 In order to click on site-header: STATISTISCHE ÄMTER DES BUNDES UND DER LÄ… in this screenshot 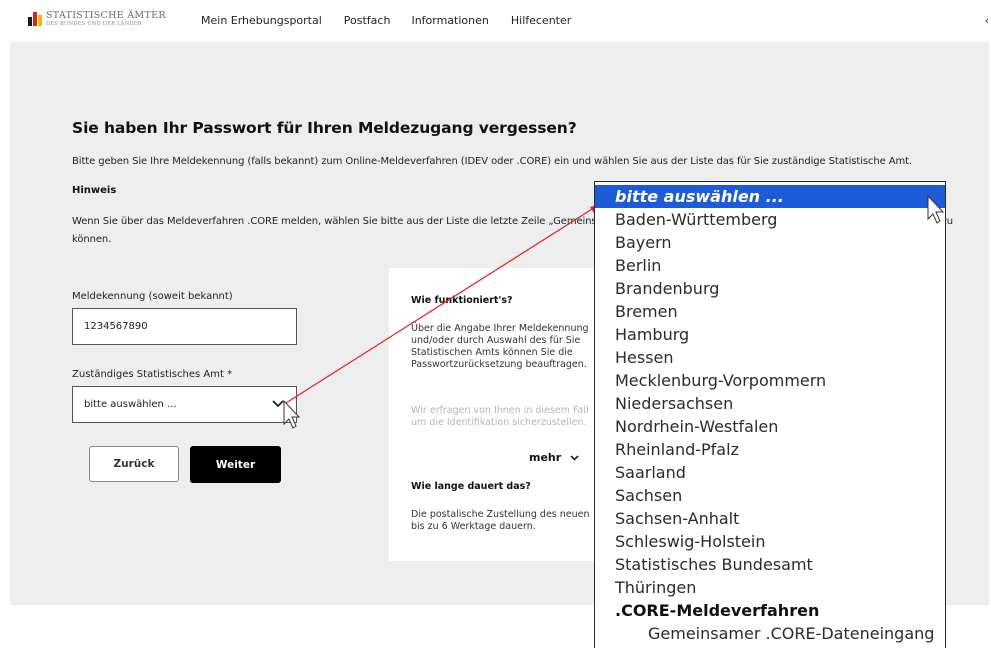, I will do `click(495, 21)`.